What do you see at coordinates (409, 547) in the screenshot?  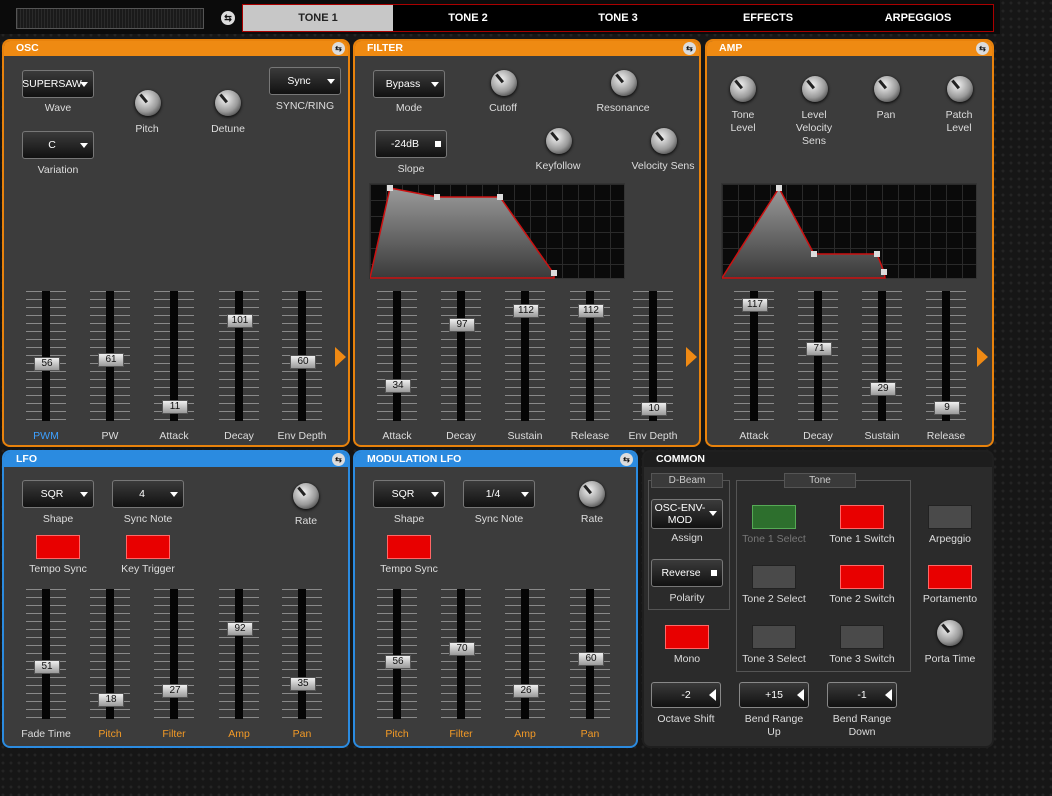 I see `modlfo-tempo-sync-button` at bounding box center [409, 547].